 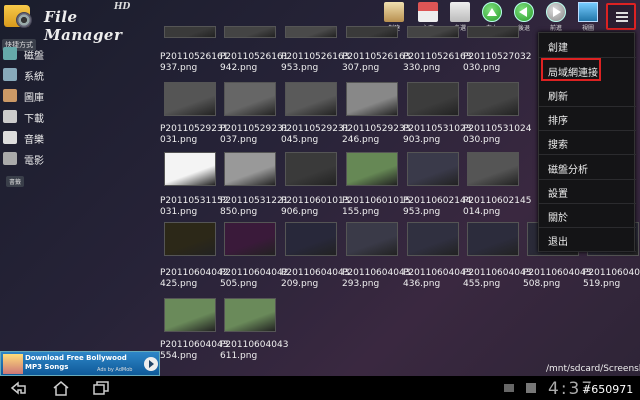 I want to click on phone-icon, so click(x=10, y=74).